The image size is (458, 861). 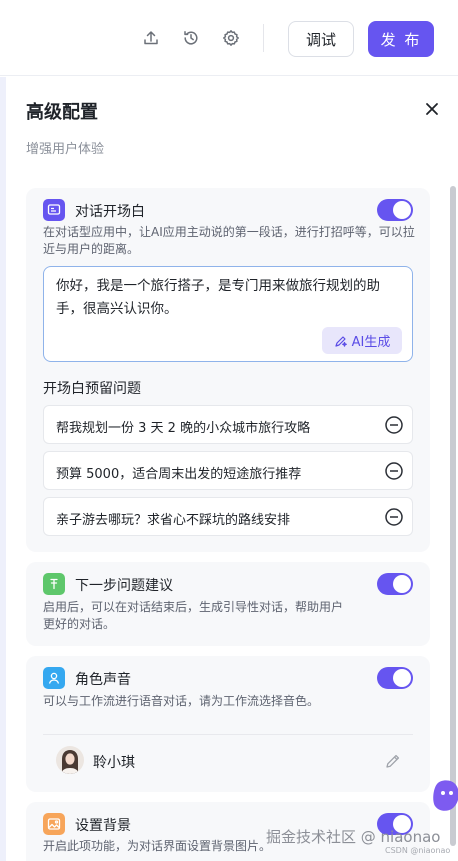 What do you see at coordinates (353, 837) in the screenshot?
I see `watermark: 掘金技术社区 @ niaonao` at bounding box center [353, 837].